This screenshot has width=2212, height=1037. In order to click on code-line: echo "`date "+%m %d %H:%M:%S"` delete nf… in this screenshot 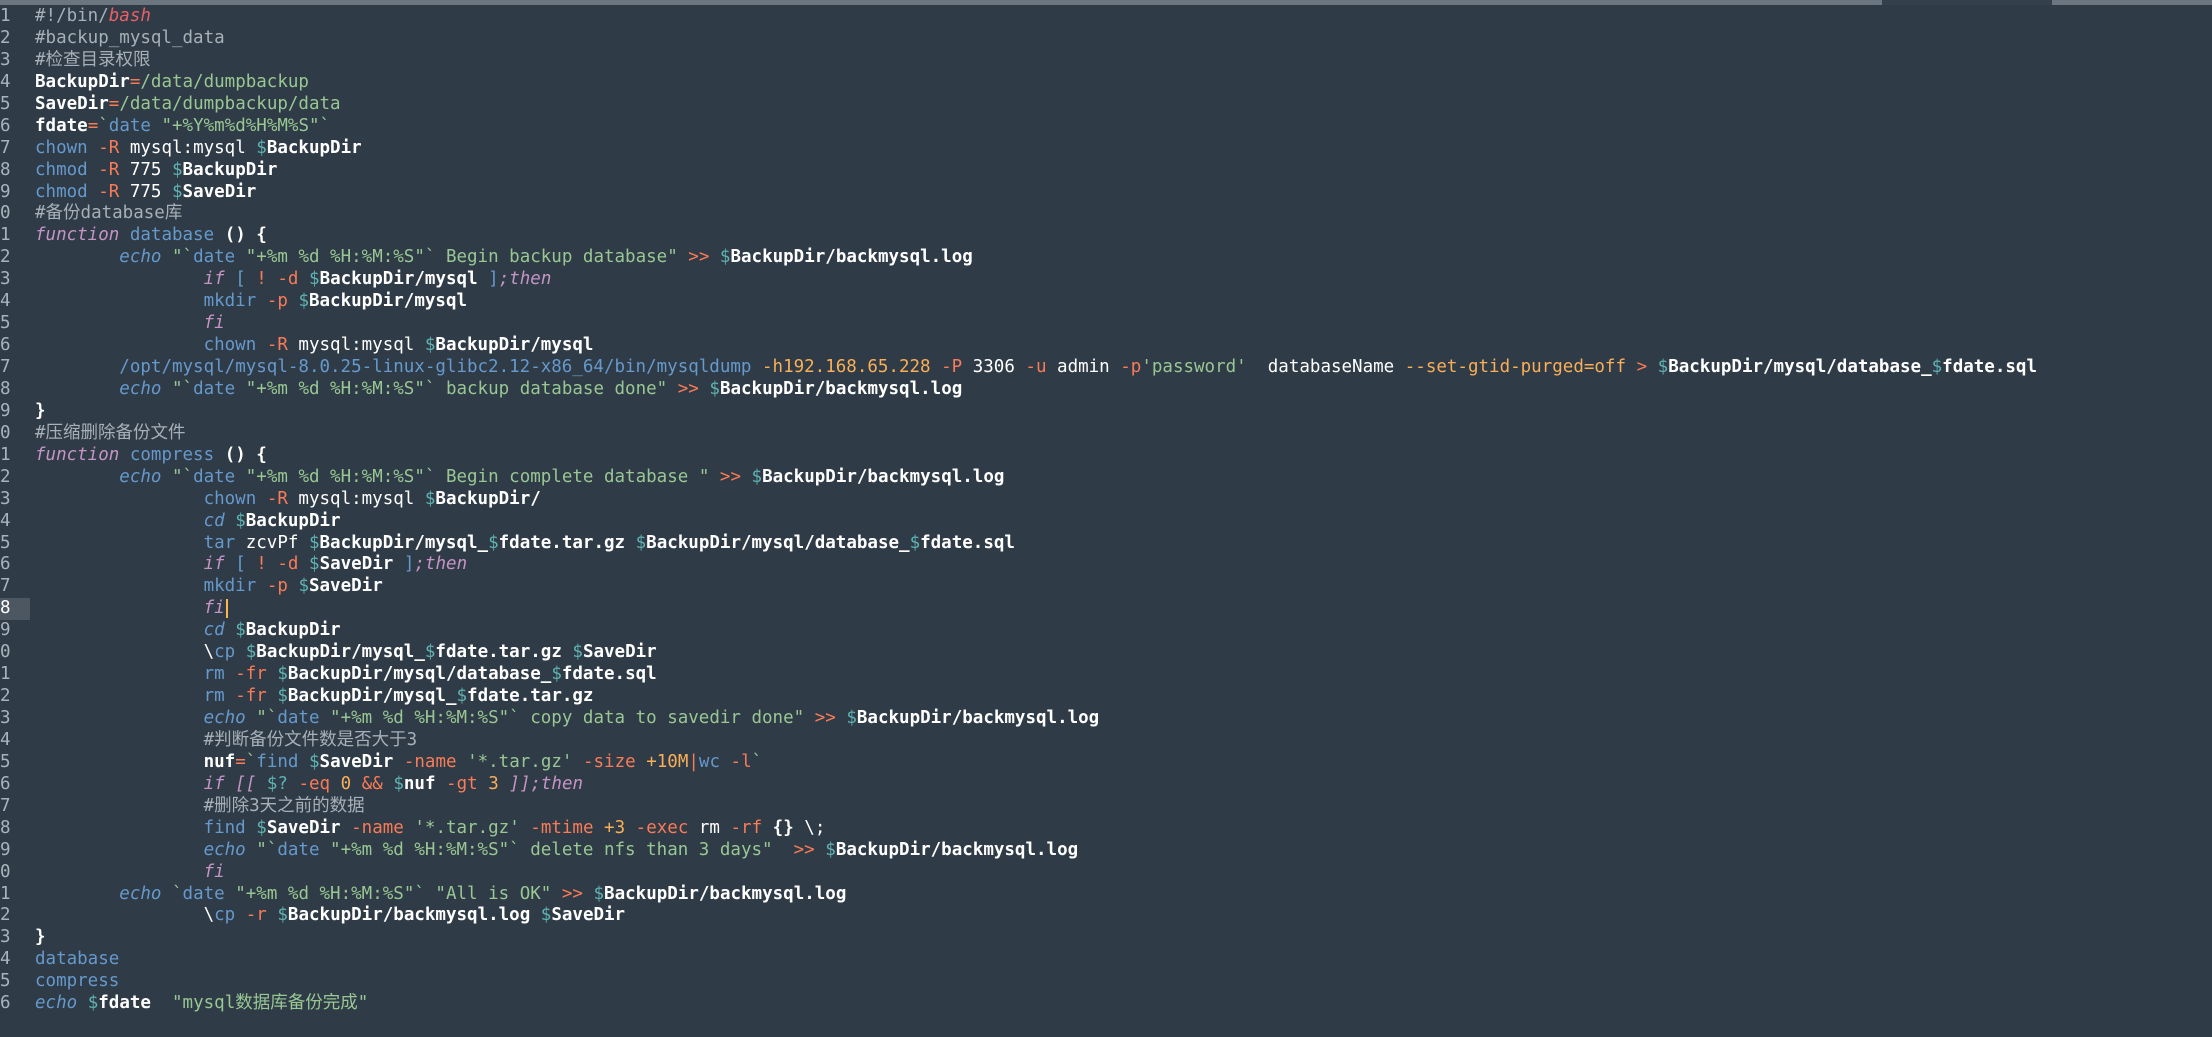, I will do `click(1123, 851)`.